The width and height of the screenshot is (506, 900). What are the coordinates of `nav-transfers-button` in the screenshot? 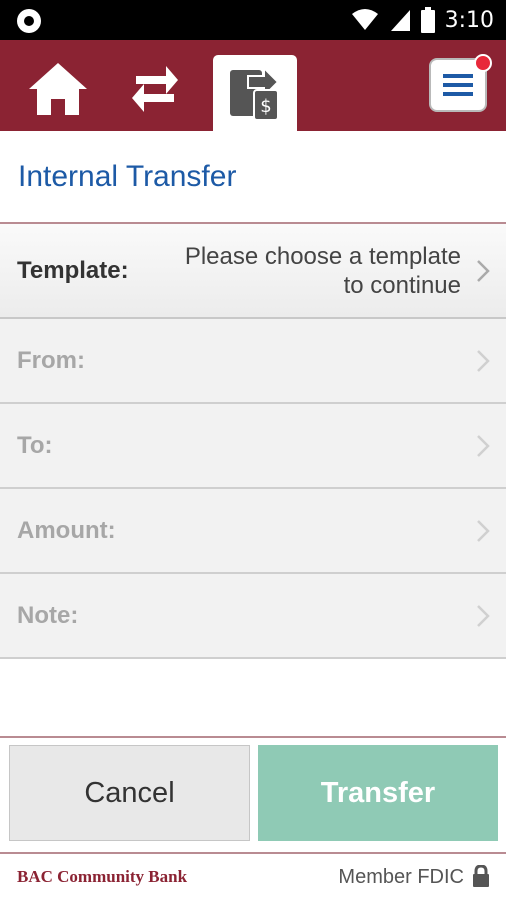 It's located at (155, 89).